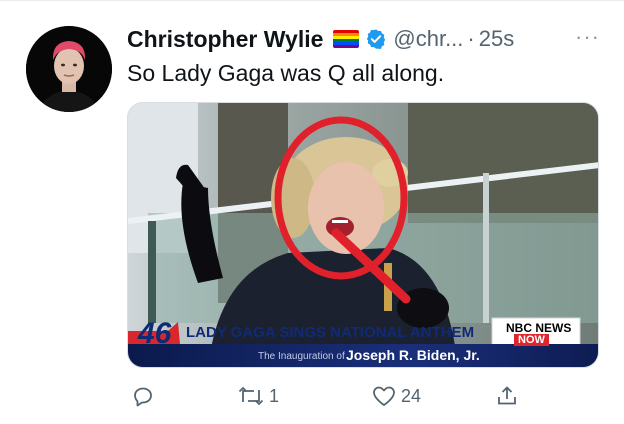 This screenshot has height=424, width=624. I want to click on tweet-header: Christopher Wylie @chr... · 25s ···, so click(365, 39).